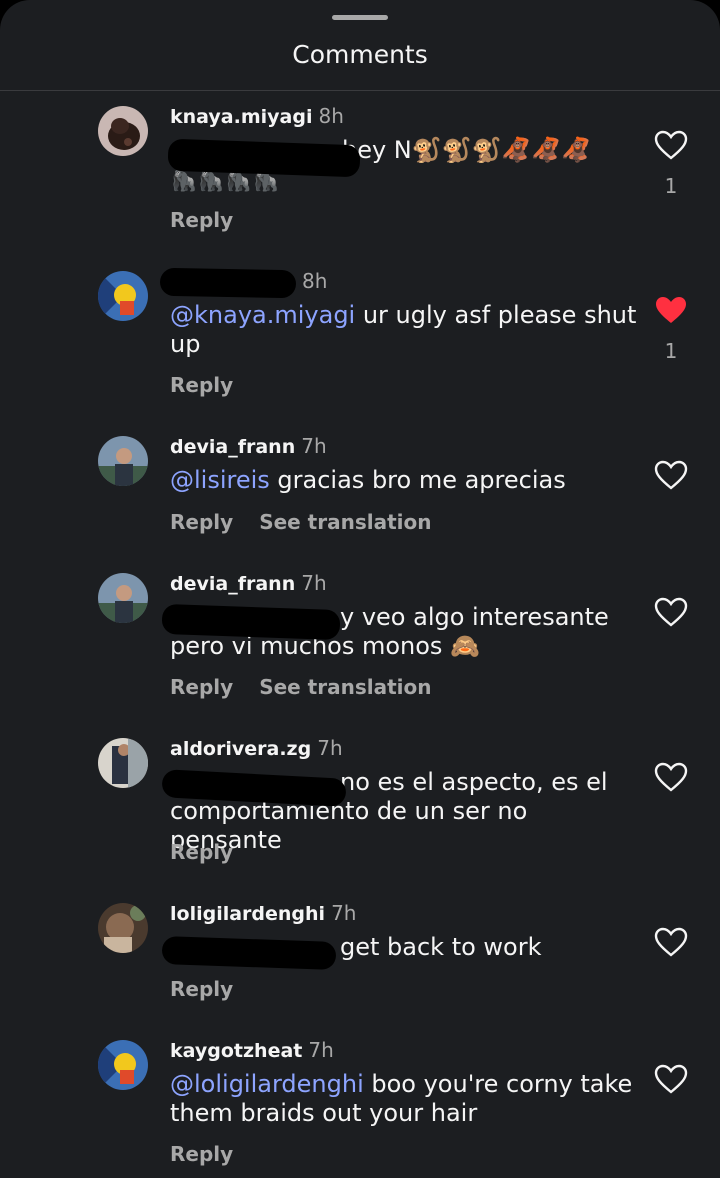 This screenshot has width=720, height=1178. Describe the element at coordinates (360, 17) in the screenshot. I see `drag-handle` at that location.